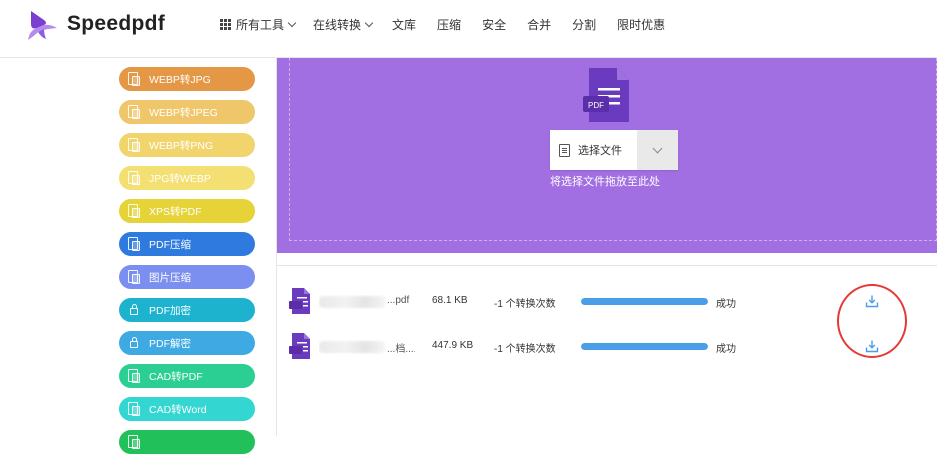 This screenshot has height=454, width=937. Describe the element at coordinates (225, 24) in the screenshot. I see `grid-icon` at that location.